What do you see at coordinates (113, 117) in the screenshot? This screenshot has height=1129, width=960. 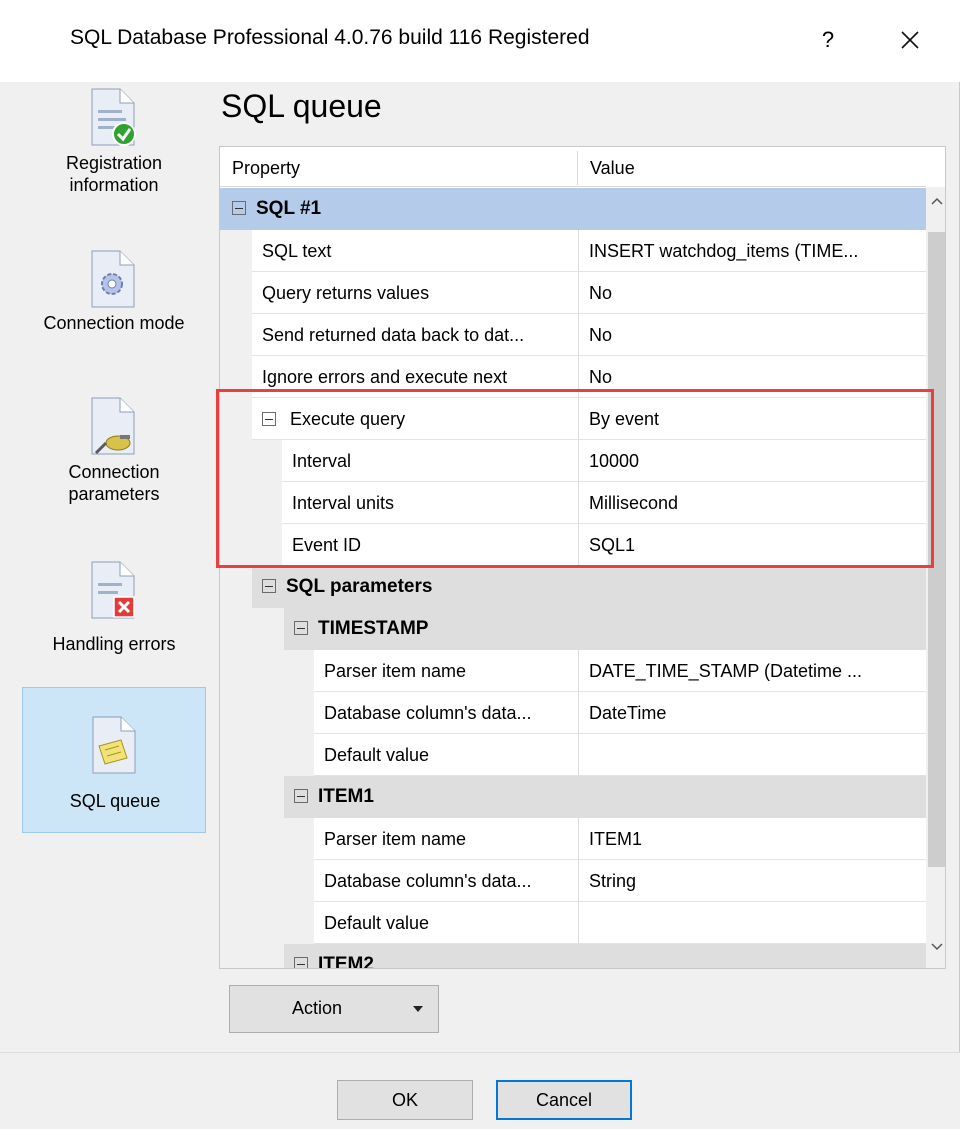 I see `document-check-icon` at bounding box center [113, 117].